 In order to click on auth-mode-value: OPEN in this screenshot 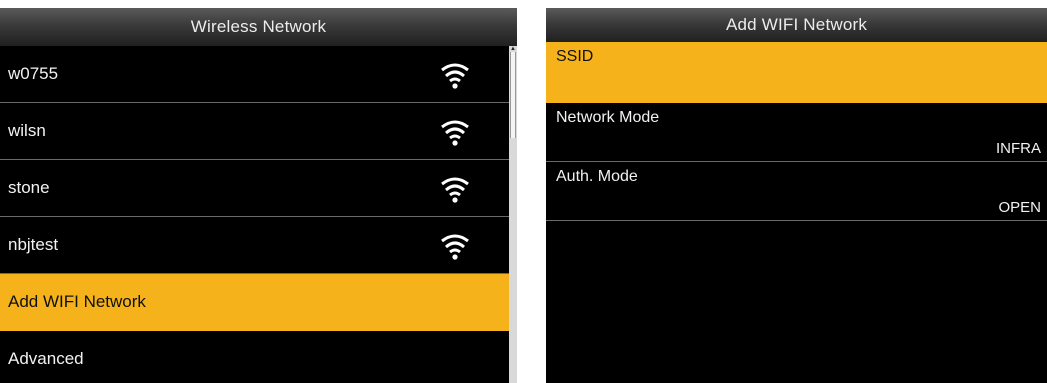, I will do `click(1019, 207)`.